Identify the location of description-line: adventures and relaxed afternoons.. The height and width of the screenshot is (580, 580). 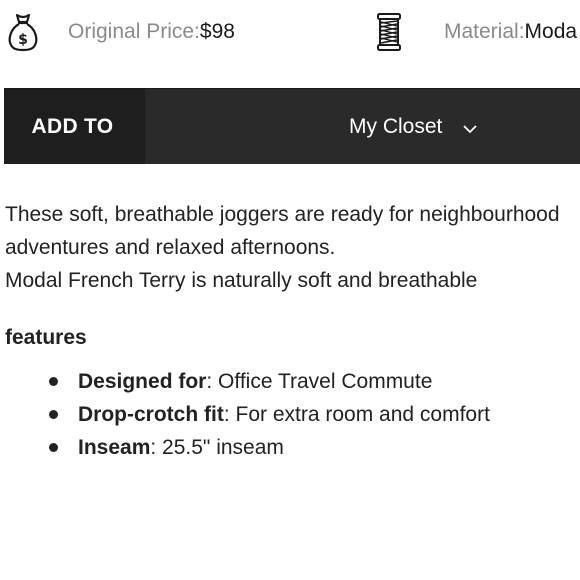
(170, 247).